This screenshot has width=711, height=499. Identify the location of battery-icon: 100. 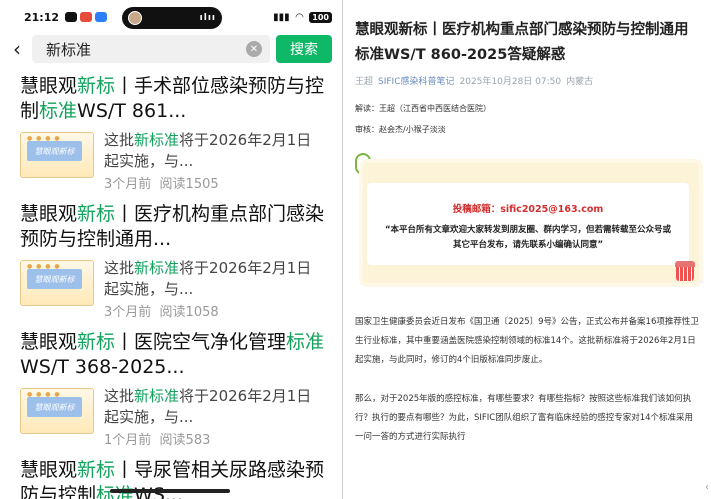
(320, 17).